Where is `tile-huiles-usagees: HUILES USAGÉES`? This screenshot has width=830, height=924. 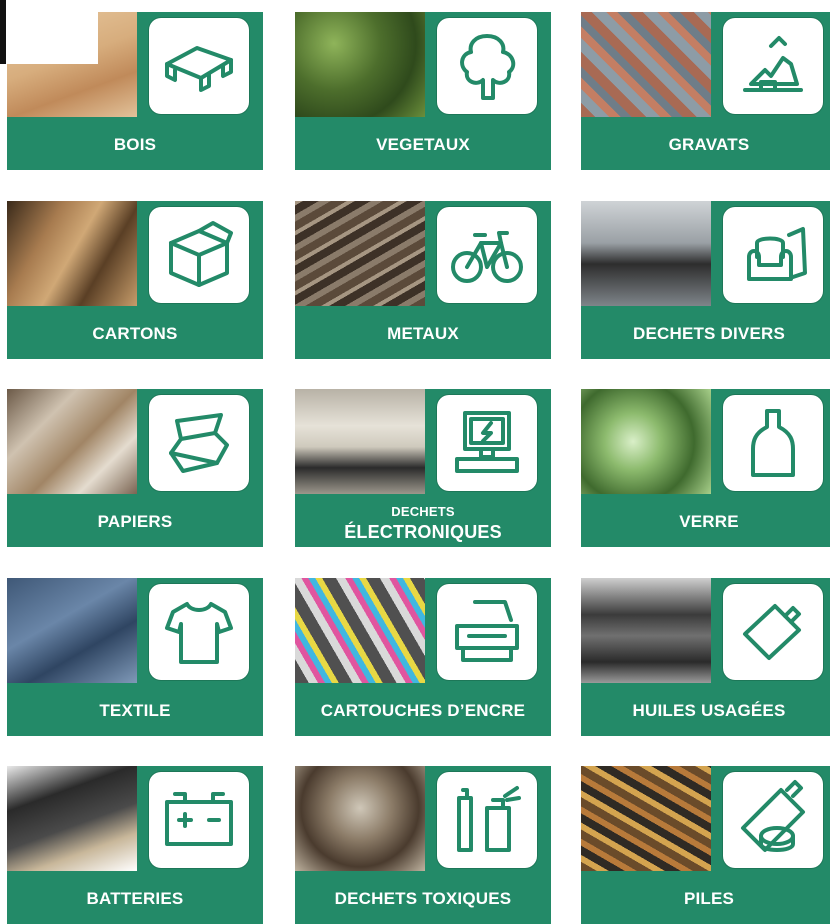 tile-huiles-usagees: HUILES USAGÉES is located at coordinates (705, 657).